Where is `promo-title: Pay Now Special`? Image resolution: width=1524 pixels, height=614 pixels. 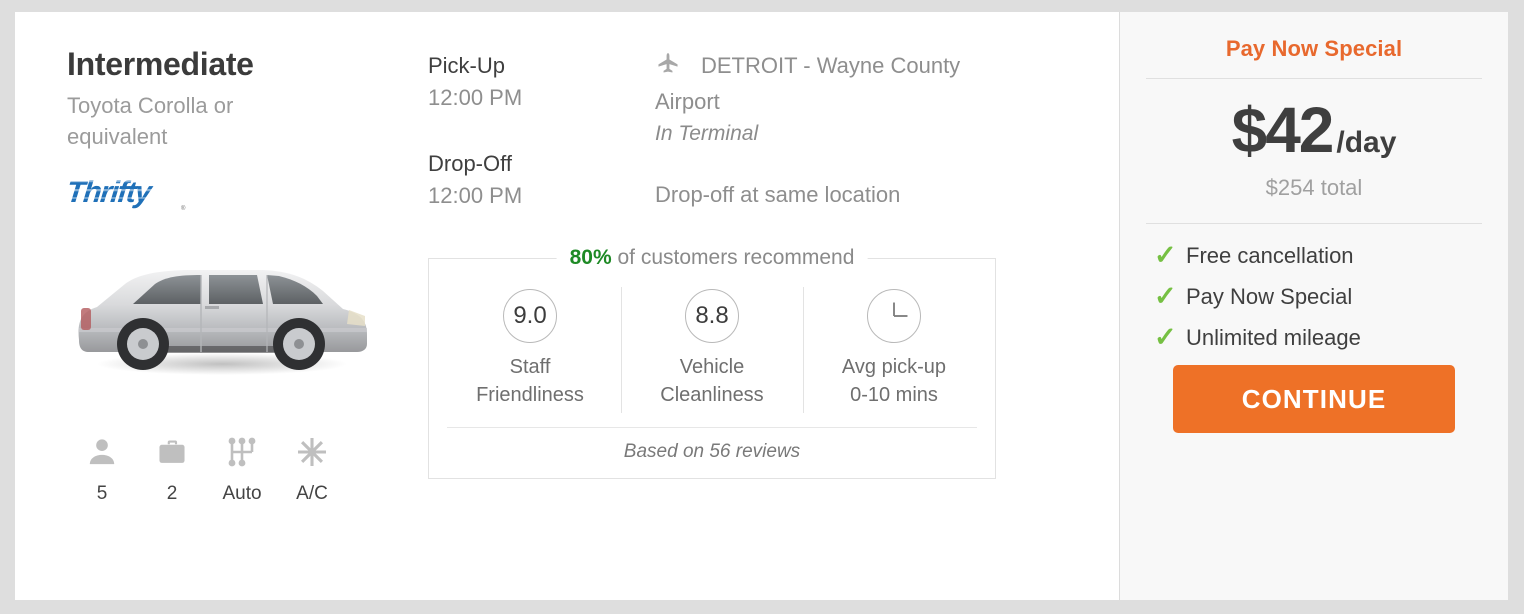 promo-title: Pay Now Special is located at coordinates (1314, 48).